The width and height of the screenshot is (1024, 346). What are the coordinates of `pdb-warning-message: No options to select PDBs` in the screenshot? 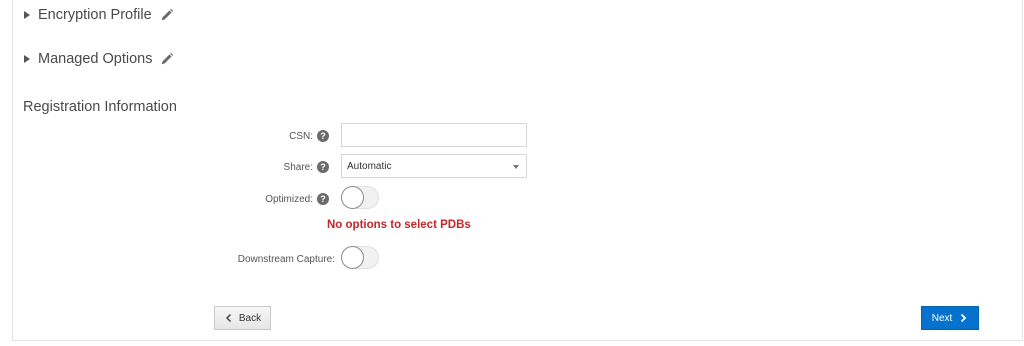 It's located at (399, 225).